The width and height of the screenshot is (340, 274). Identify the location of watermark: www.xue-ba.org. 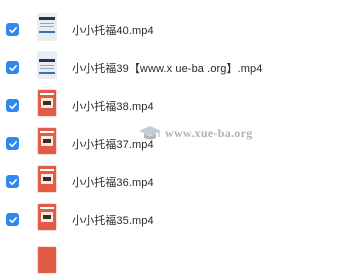
(195, 133).